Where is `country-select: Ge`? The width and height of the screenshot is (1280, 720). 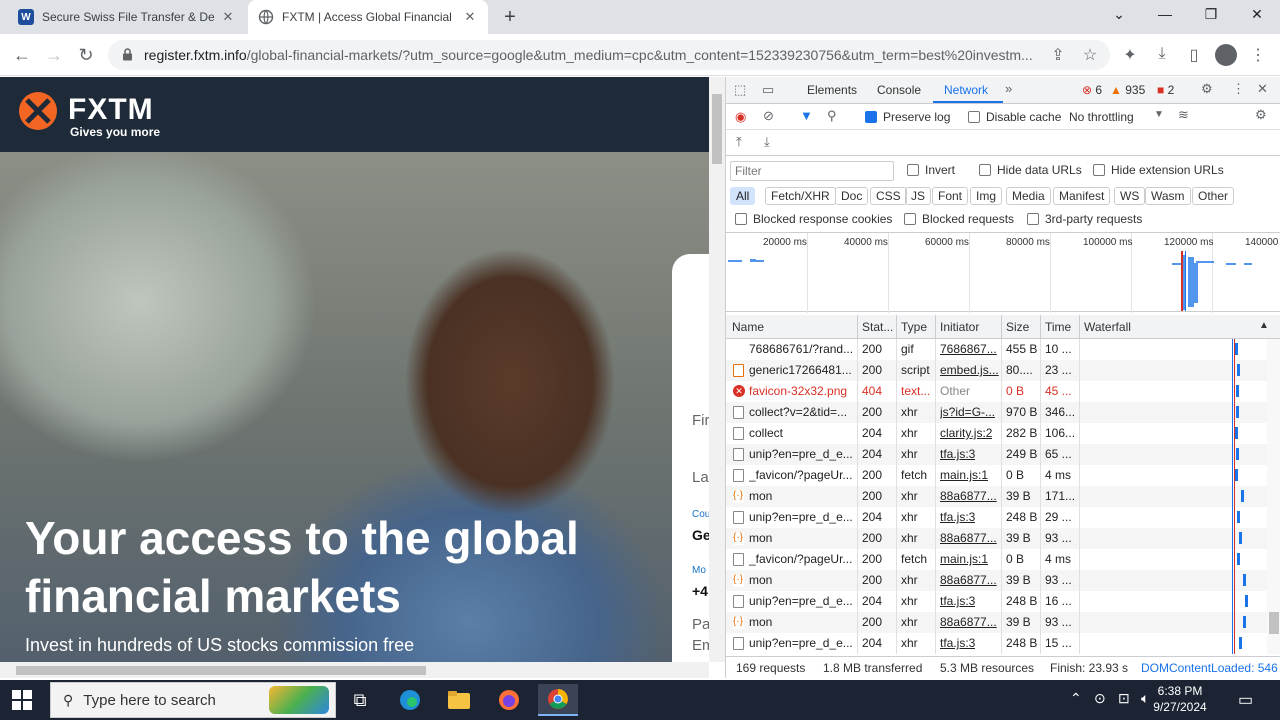 country-select: Ge is located at coordinates (700, 535).